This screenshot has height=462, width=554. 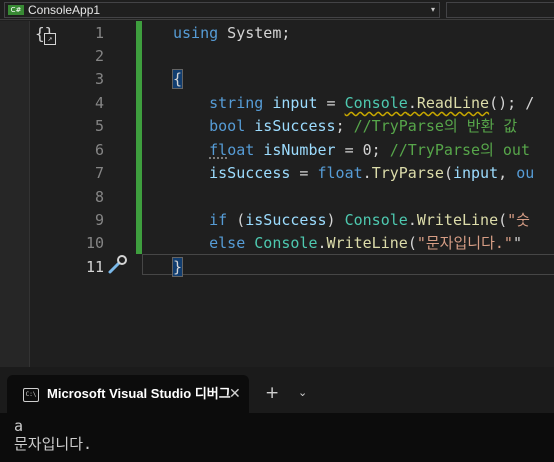 I want to click on code-line: bool isSuccess; //TryParse의 반환 값, so click(x=345, y=126).